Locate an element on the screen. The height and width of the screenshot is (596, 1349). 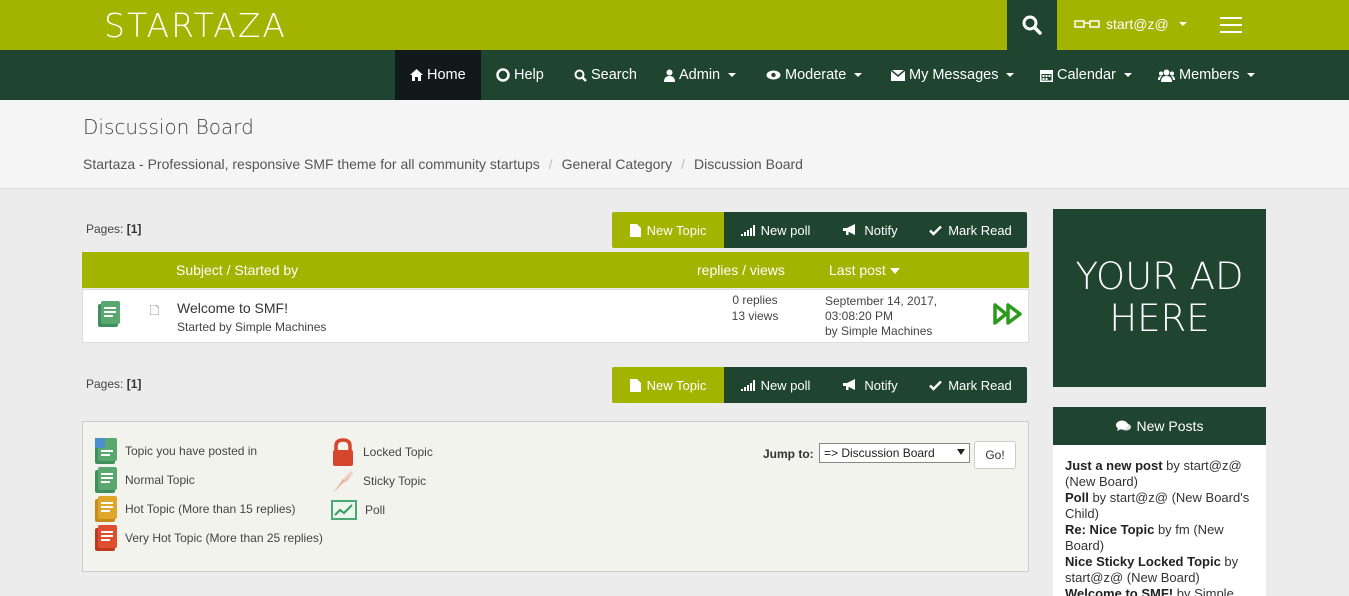
new-poll-label: New poll is located at coordinates (785, 385).